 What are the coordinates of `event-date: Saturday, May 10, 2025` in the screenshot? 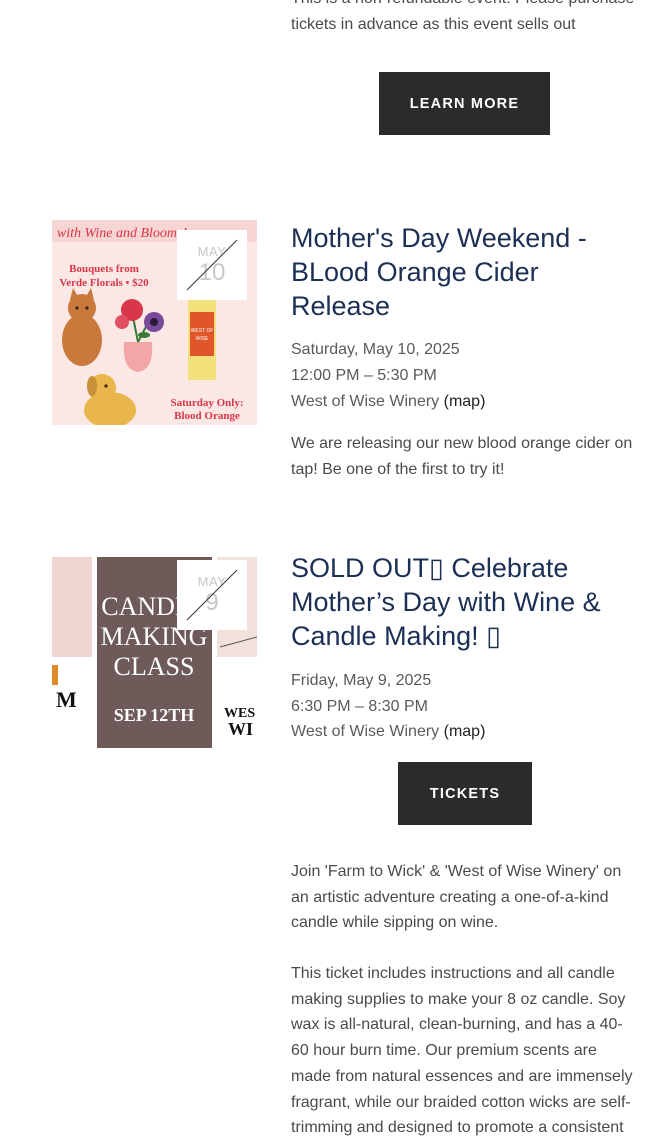 It's located at (375, 349).